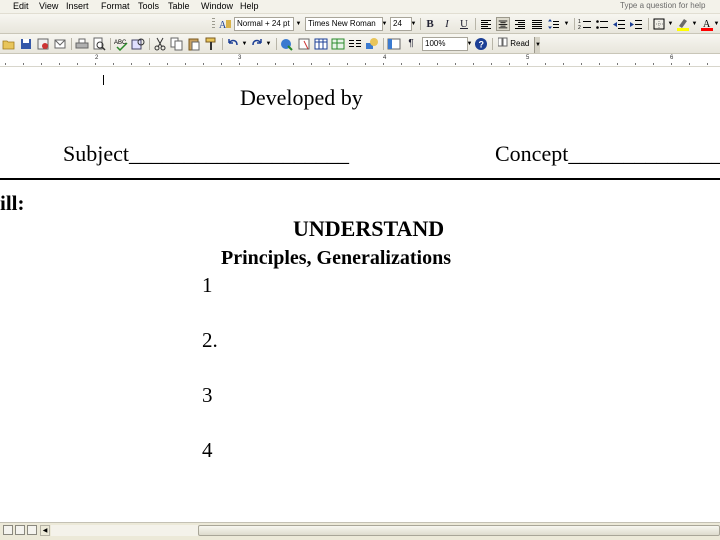 The height and width of the screenshot is (540, 720). I want to click on redo-dropdown-icon: ▼, so click(268, 44).